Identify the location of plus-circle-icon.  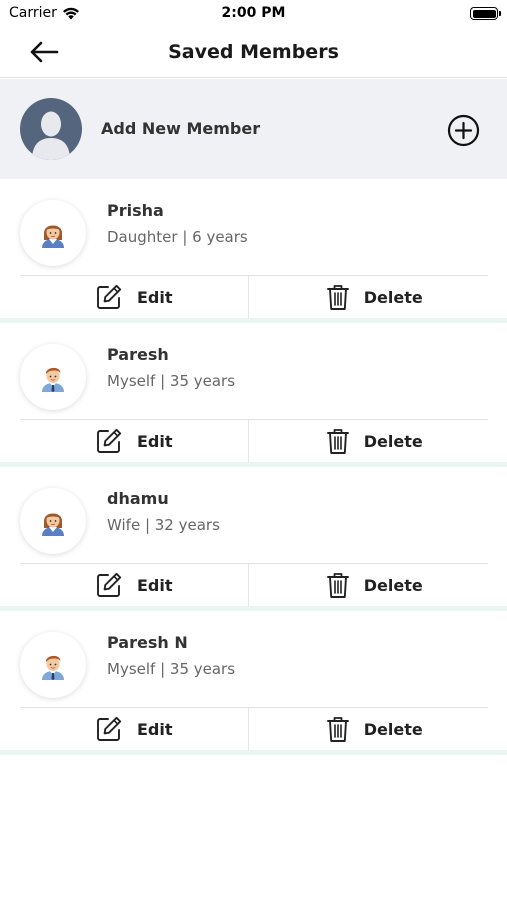
(463, 130).